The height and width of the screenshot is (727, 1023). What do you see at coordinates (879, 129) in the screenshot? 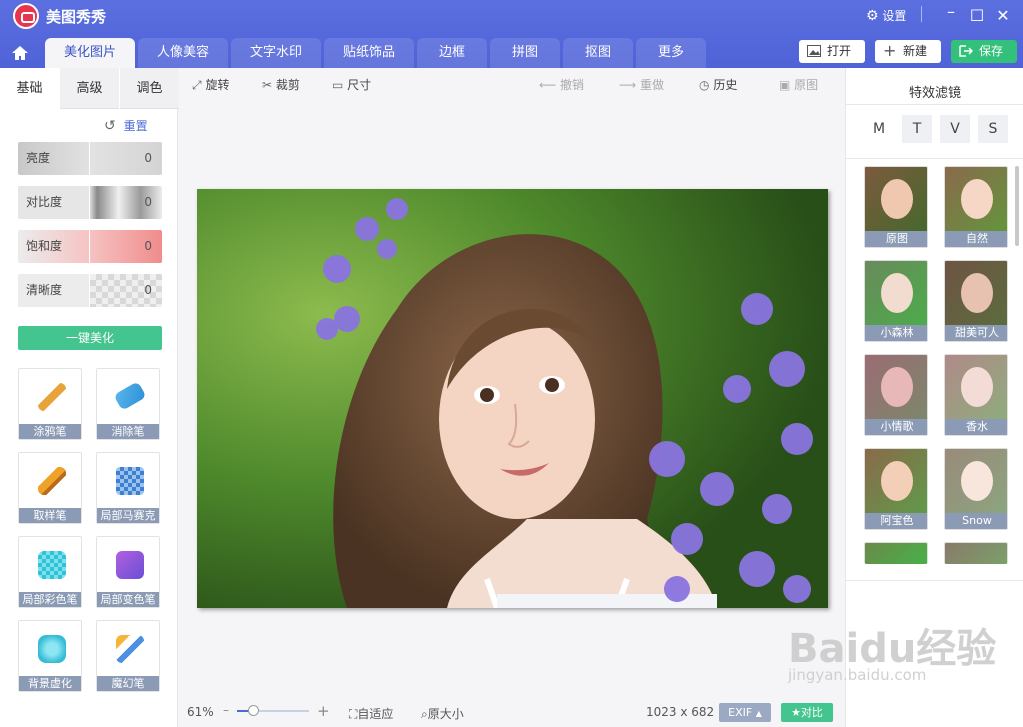
I see `filter-category-m: M` at bounding box center [879, 129].